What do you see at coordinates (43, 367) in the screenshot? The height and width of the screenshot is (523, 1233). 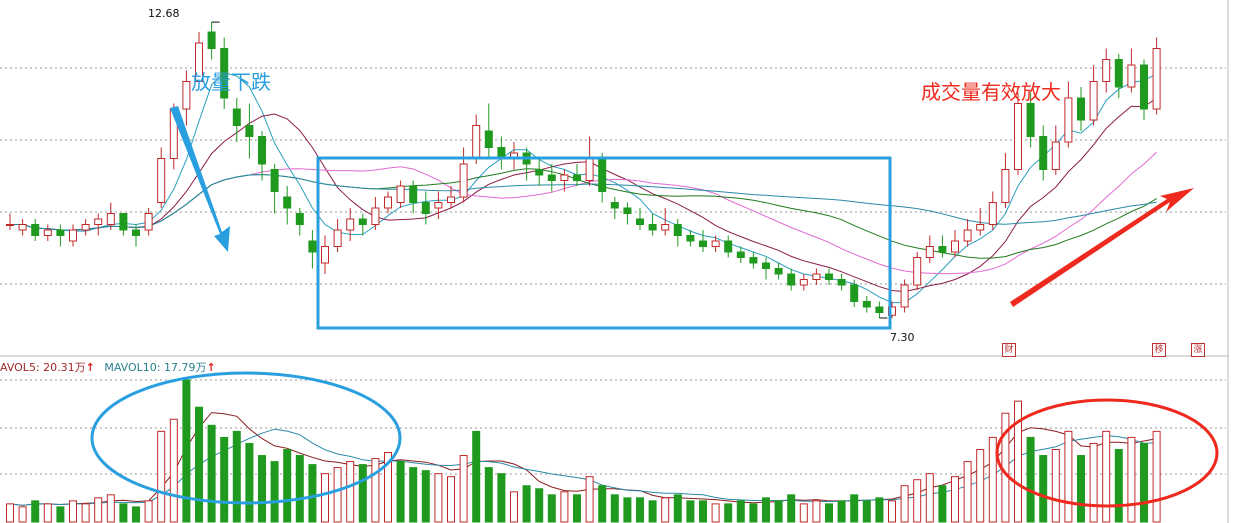 I see `volume-ma5-label: AVOL5: 20.31万` at bounding box center [43, 367].